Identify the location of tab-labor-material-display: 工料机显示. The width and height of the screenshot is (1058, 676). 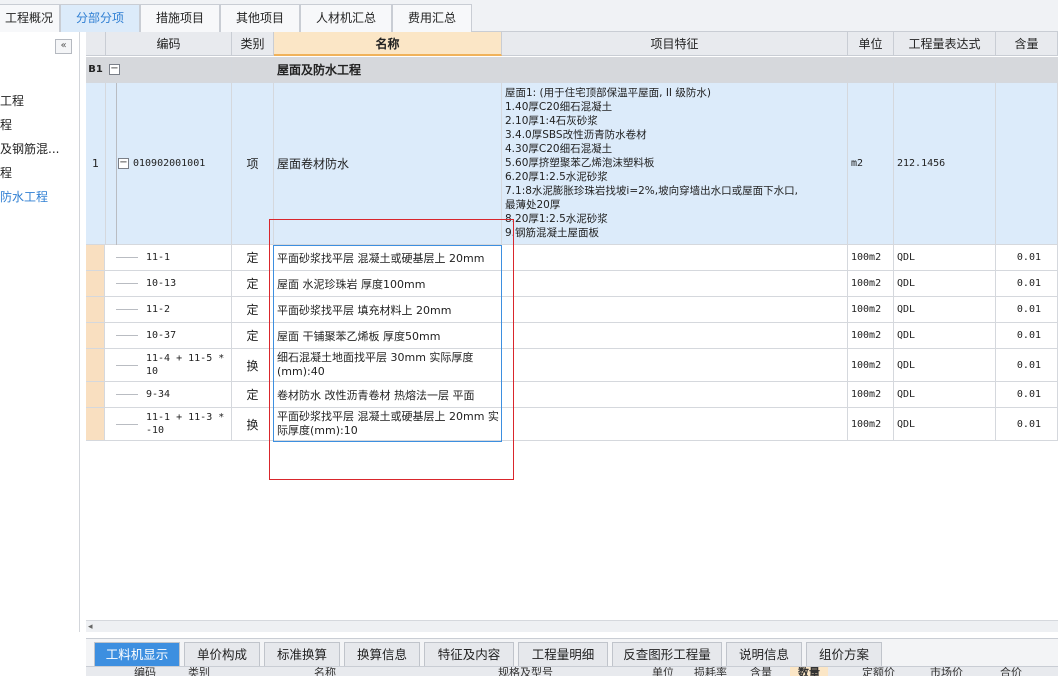
(137, 654).